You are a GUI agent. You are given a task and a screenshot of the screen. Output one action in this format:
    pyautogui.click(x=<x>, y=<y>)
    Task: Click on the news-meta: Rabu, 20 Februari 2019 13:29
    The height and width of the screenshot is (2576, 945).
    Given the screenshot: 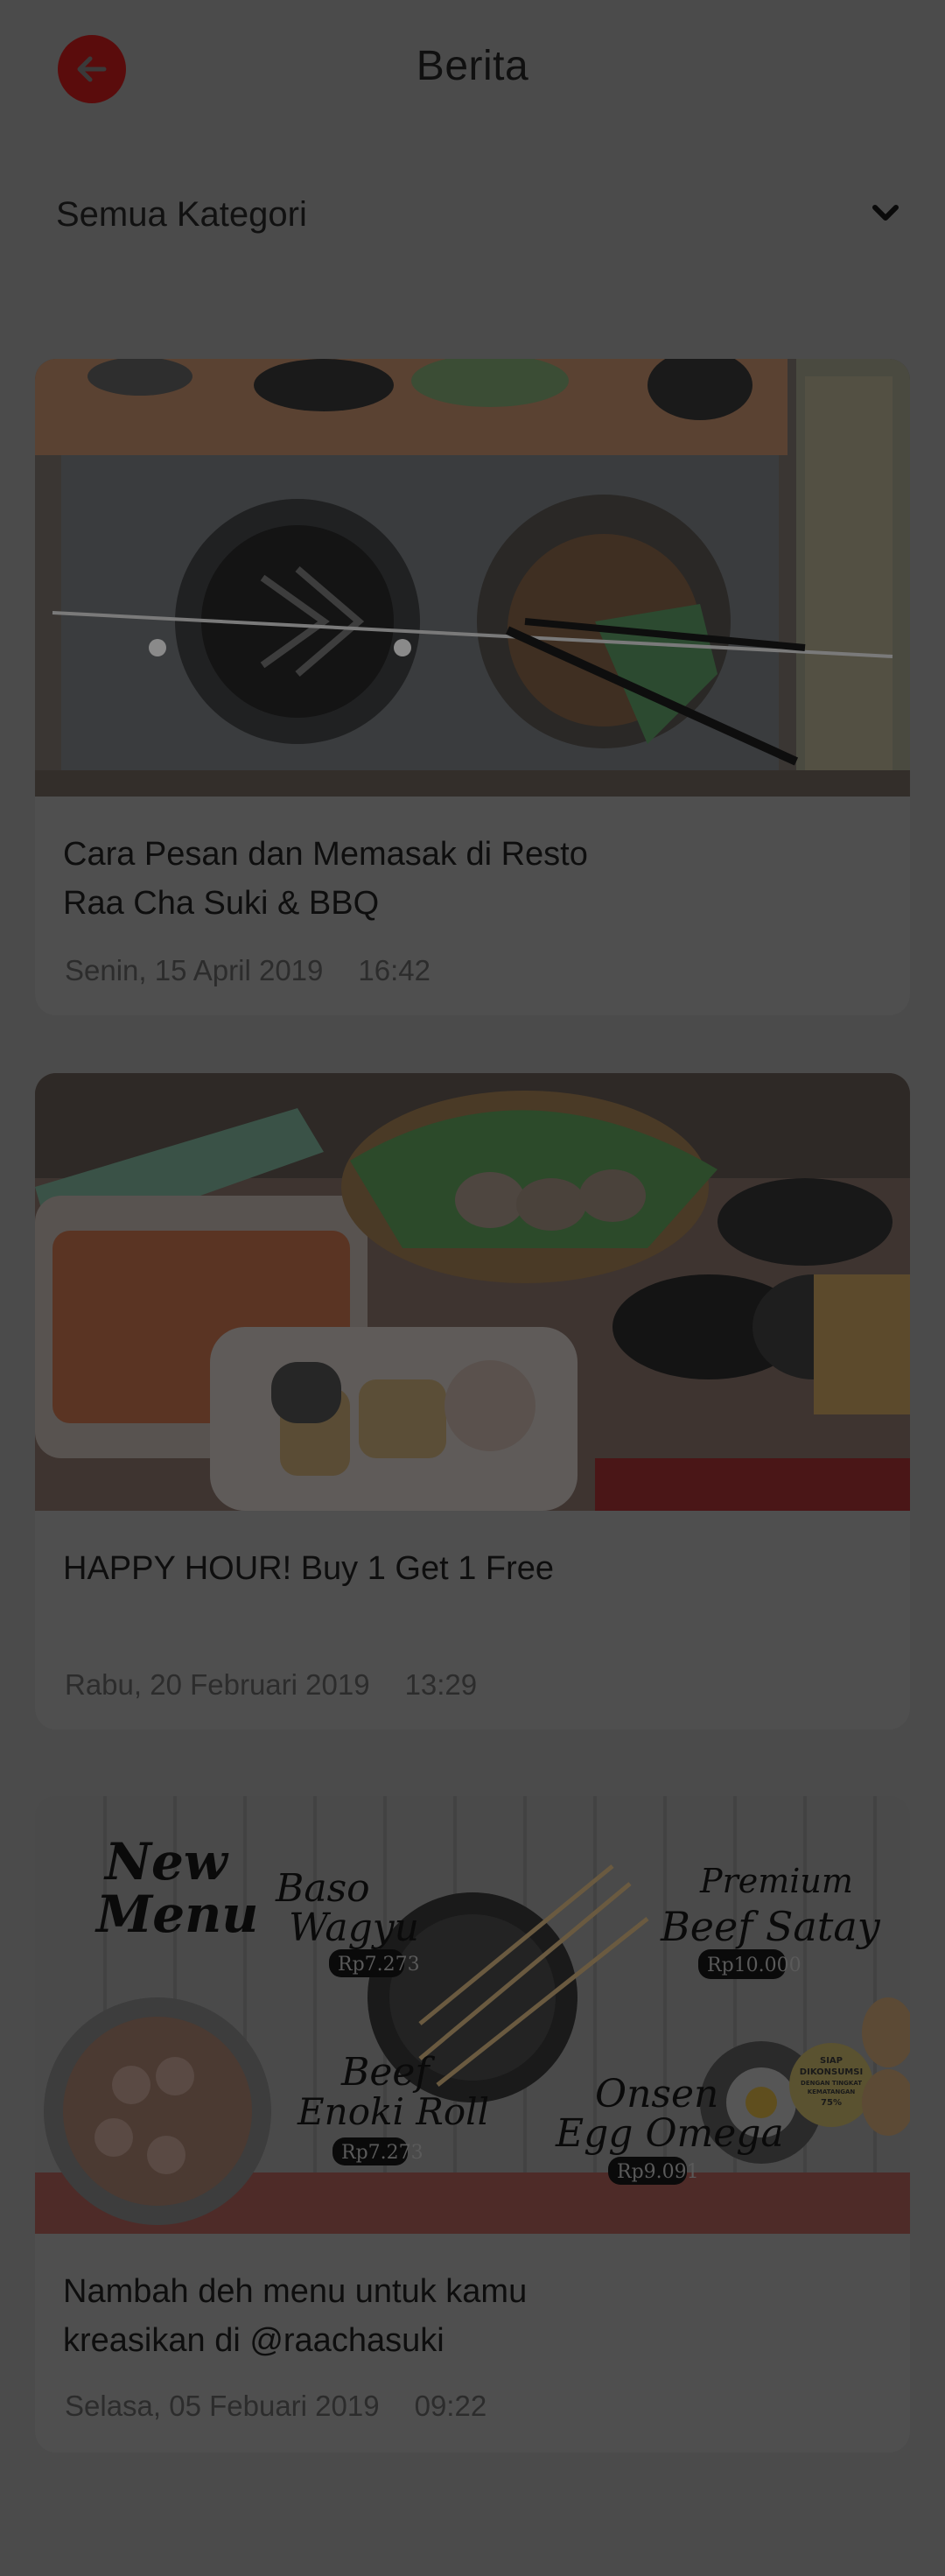 What is the action you would take?
    pyautogui.click(x=271, y=1685)
    